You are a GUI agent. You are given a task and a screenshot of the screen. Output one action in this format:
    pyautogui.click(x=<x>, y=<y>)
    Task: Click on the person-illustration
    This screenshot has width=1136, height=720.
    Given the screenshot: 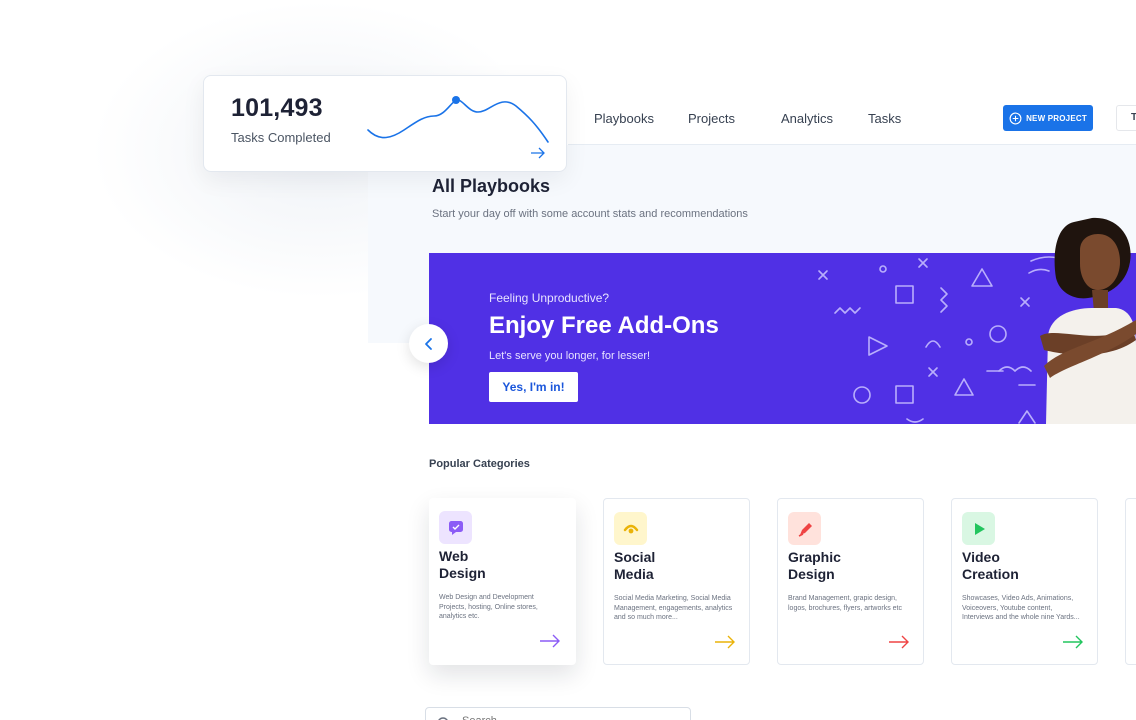 What is the action you would take?
    pyautogui.click(x=1088, y=320)
    